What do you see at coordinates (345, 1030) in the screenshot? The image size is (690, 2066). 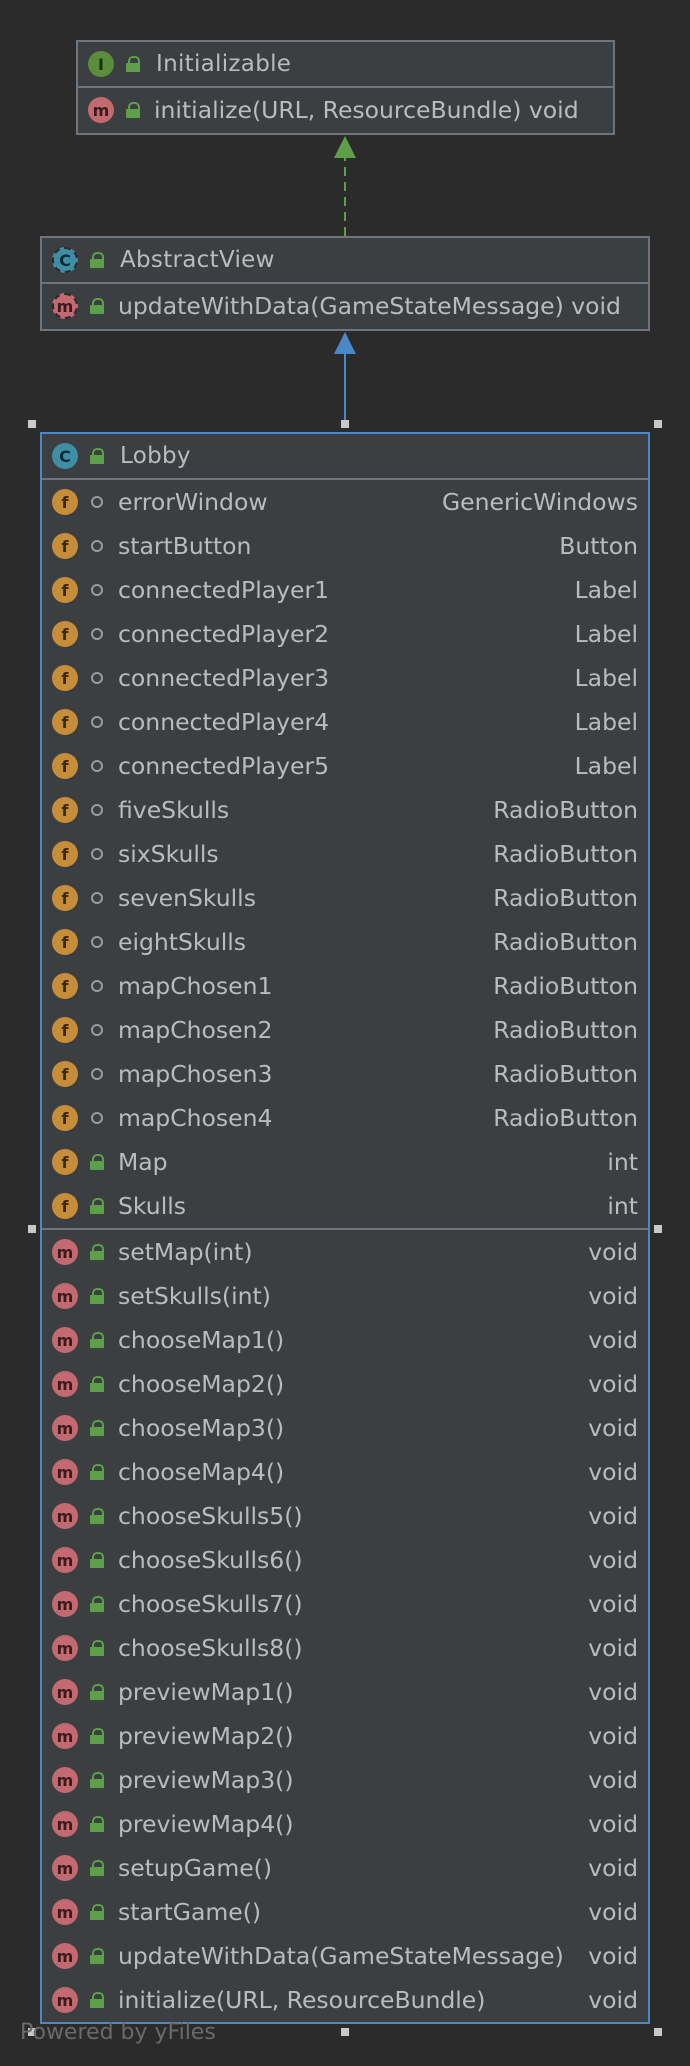 I see `field-row: f mapChosen2 RadioButton` at bounding box center [345, 1030].